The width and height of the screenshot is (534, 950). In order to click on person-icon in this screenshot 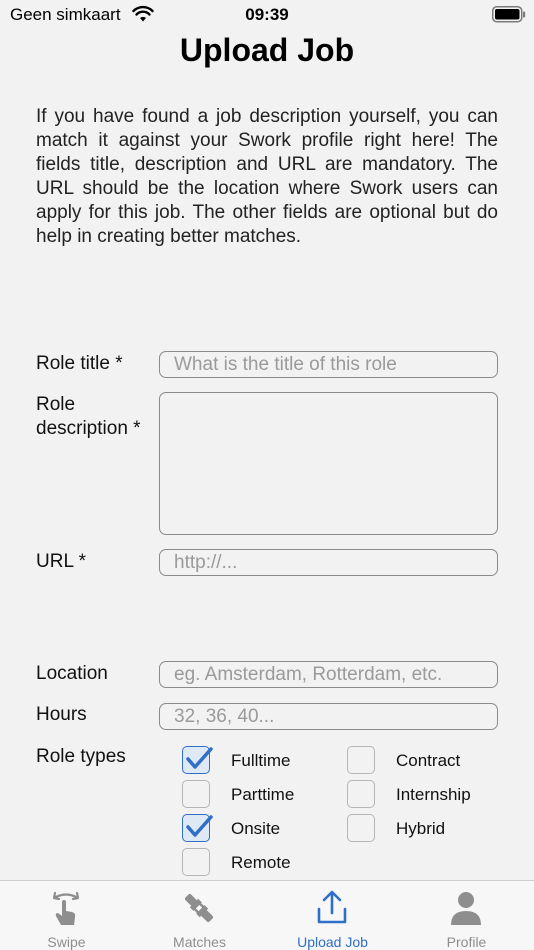, I will do `click(466, 908)`.